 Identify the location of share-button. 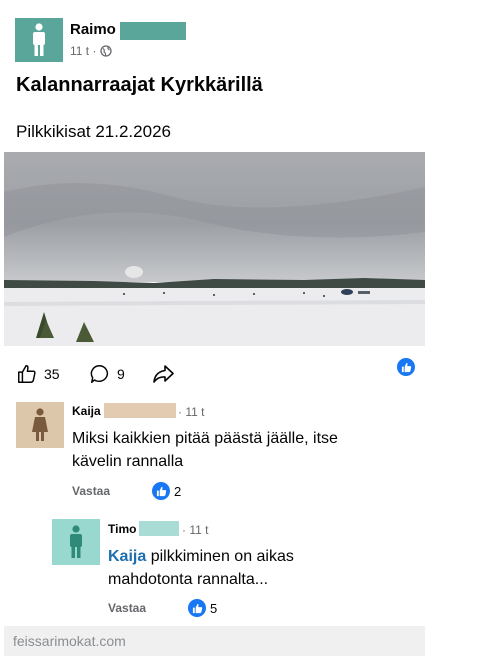
(163, 374).